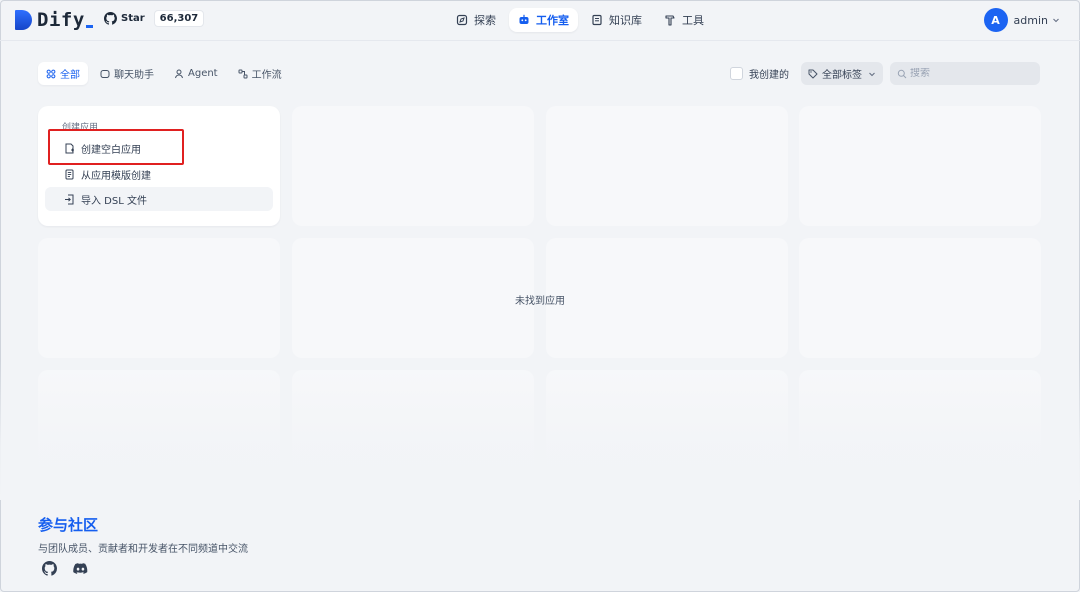 This screenshot has width=1080, height=592. What do you see at coordinates (736, 73) in the screenshot?
I see `my-created-checkbox` at bounding box center [736, 73].